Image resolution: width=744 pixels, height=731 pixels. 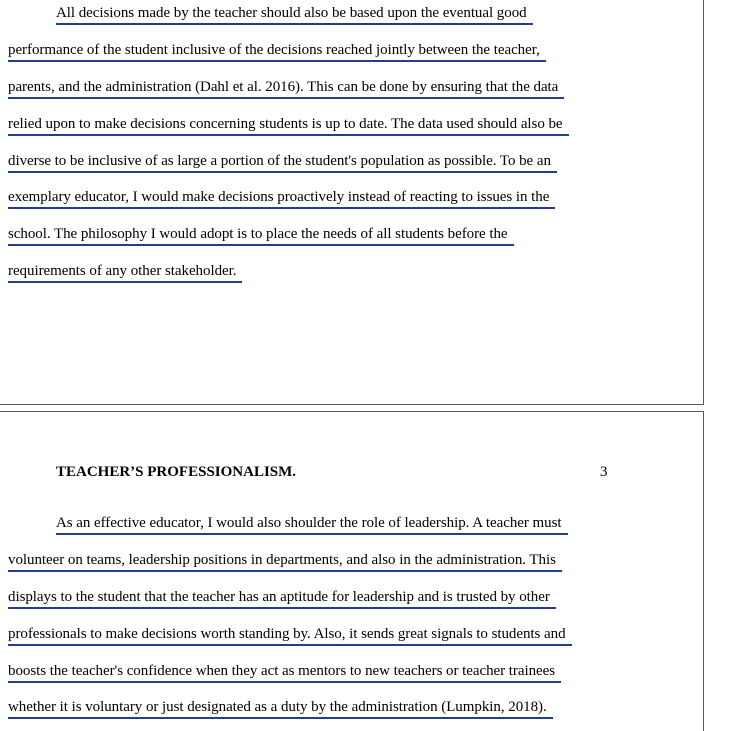 I want to click on page-number: 3, so click(x=604, y=472).